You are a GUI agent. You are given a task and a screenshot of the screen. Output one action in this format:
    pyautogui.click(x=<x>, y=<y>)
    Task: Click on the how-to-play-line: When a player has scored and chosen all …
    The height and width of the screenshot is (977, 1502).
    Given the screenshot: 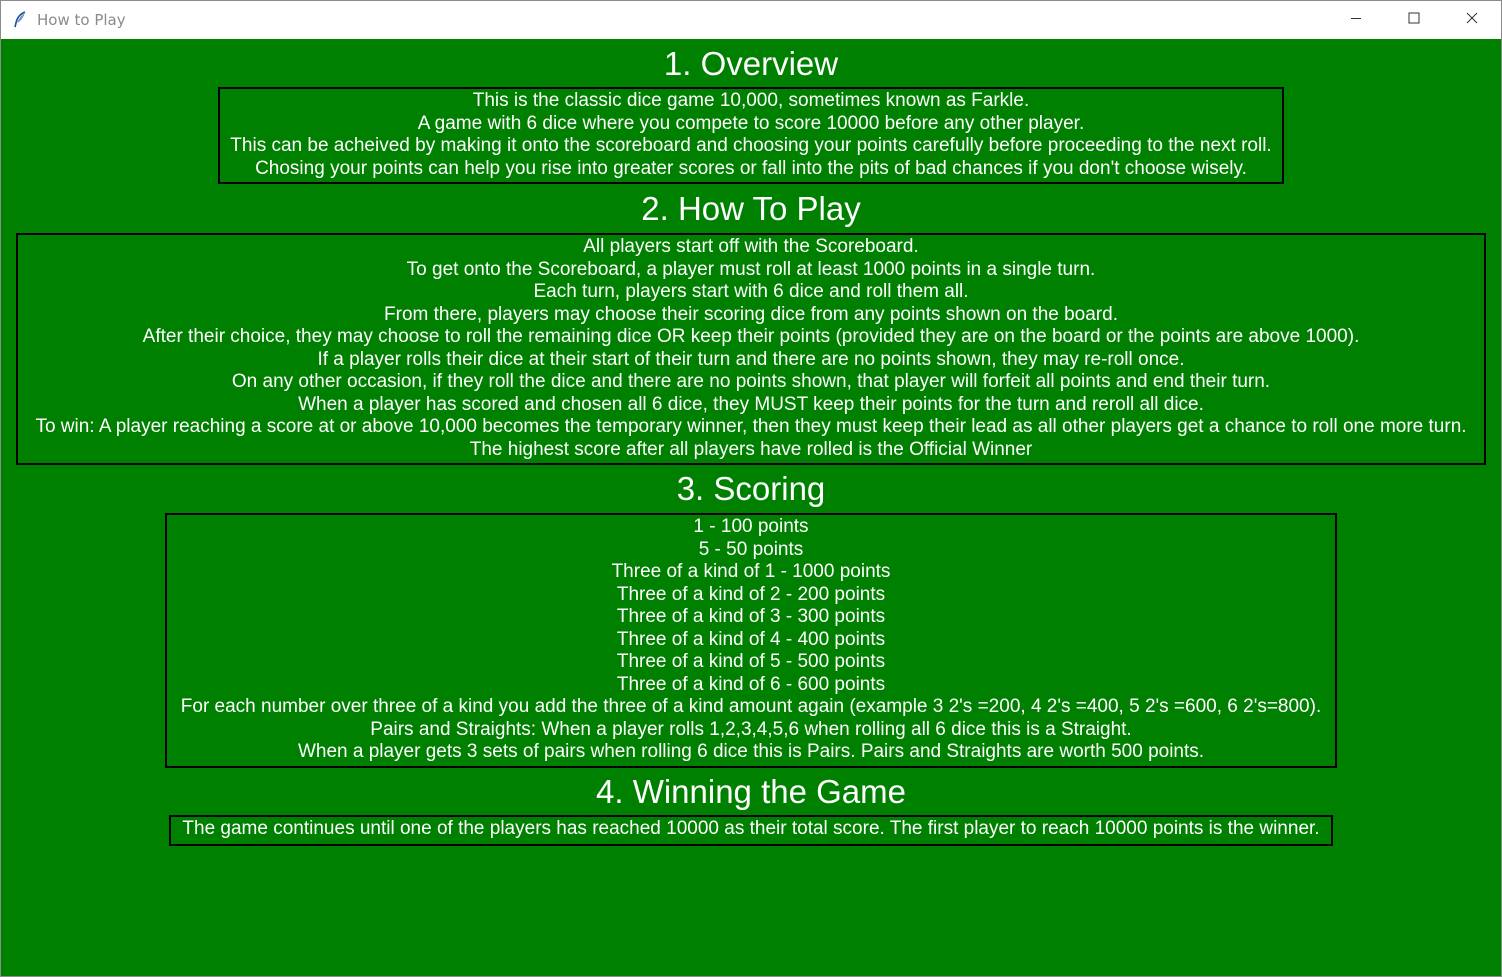 What is the action you would take?
    pyautogui.click(x=751, y=404)
    